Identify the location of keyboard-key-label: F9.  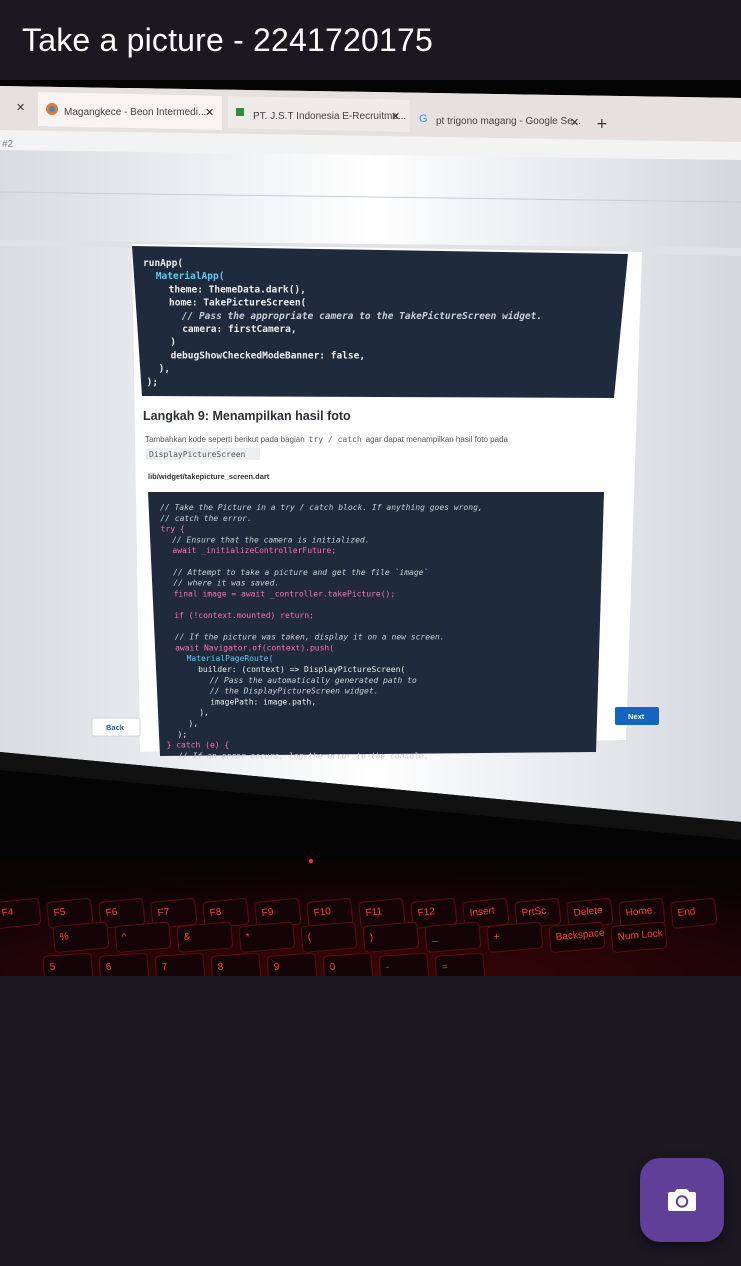
(267, 913).